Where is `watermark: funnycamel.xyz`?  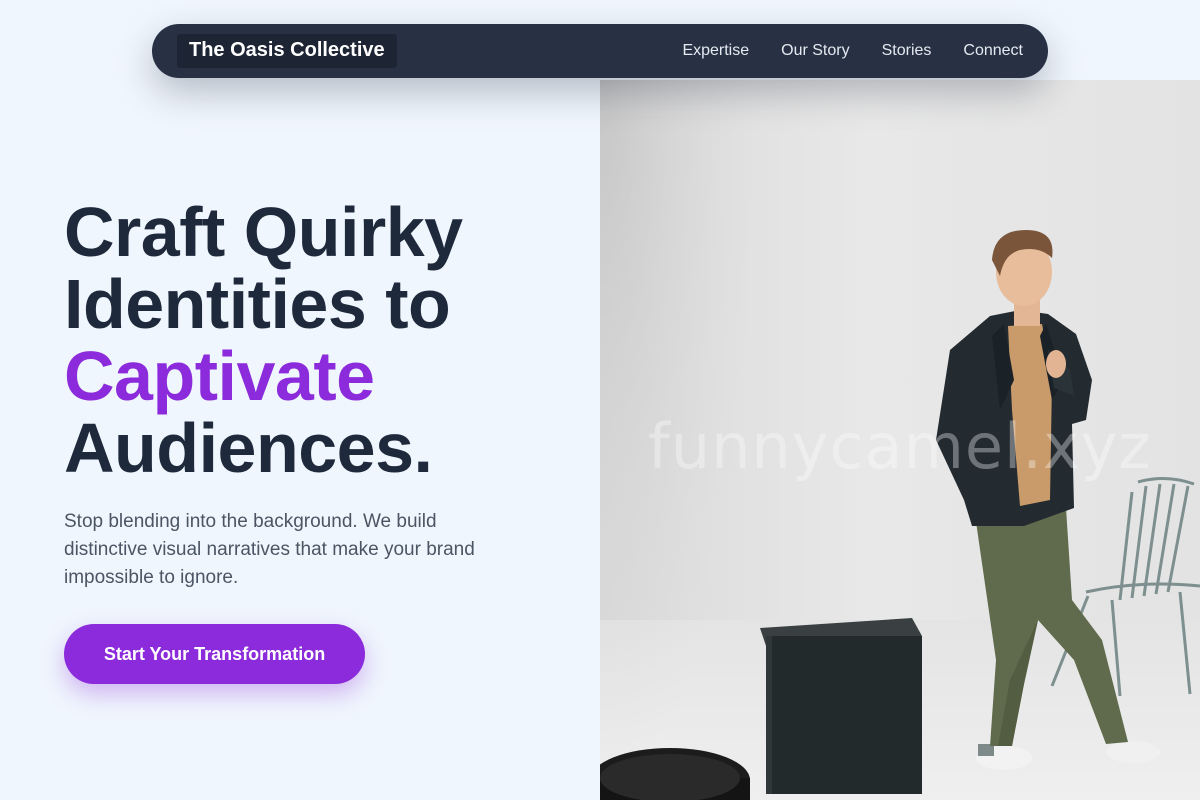
watermark: funnycamel.xyz is located at coordinates (900, 446).